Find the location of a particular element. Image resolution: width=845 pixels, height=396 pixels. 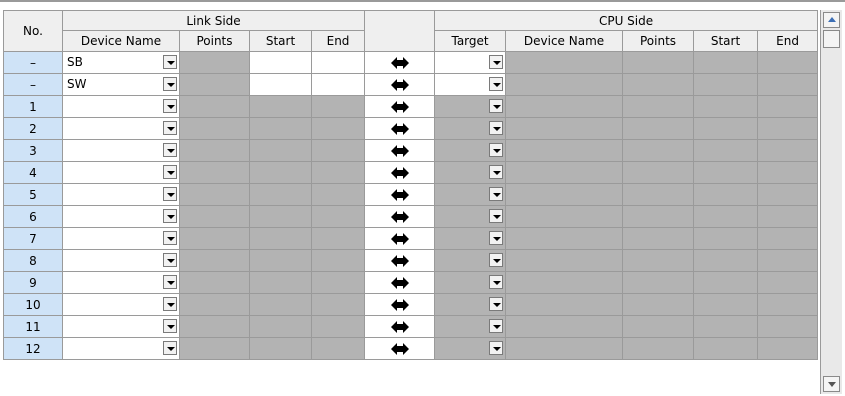

link-arrow-cell is located at coordinates (400, 216).